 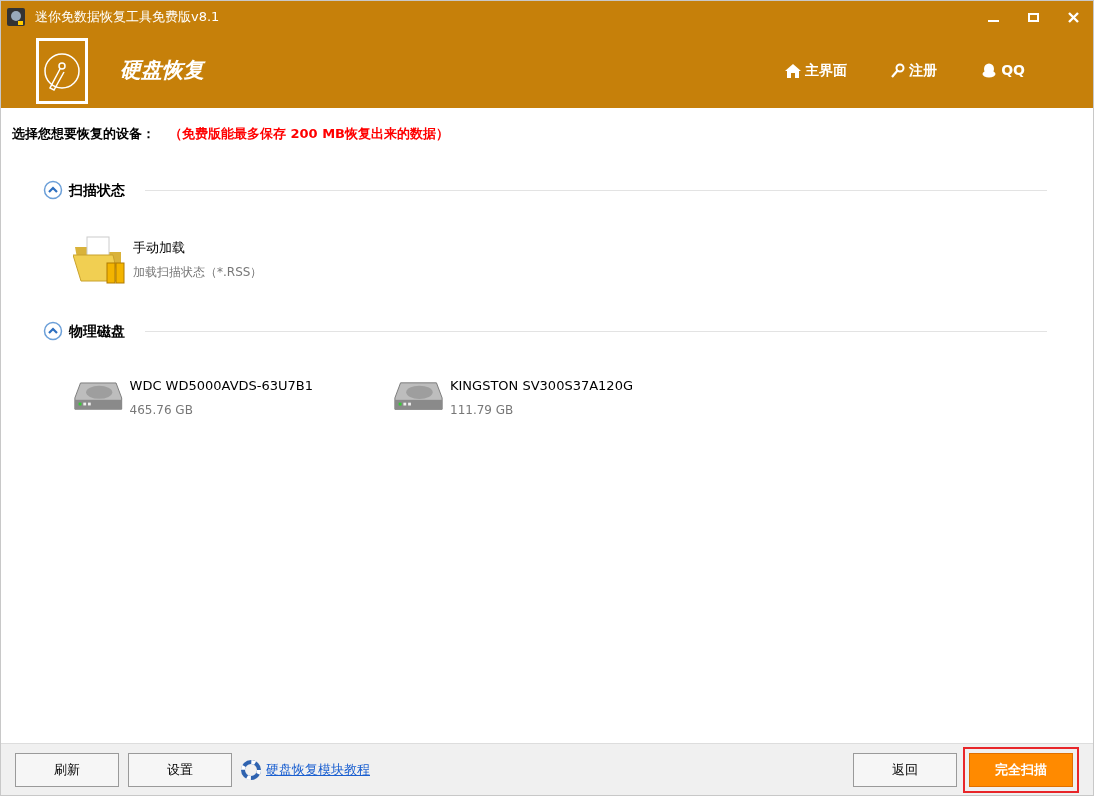 What do you see at coordinates (161, 410) in the screenshot?
I see `device-detail: 465.76 GB` at bounding box center [161, 410].